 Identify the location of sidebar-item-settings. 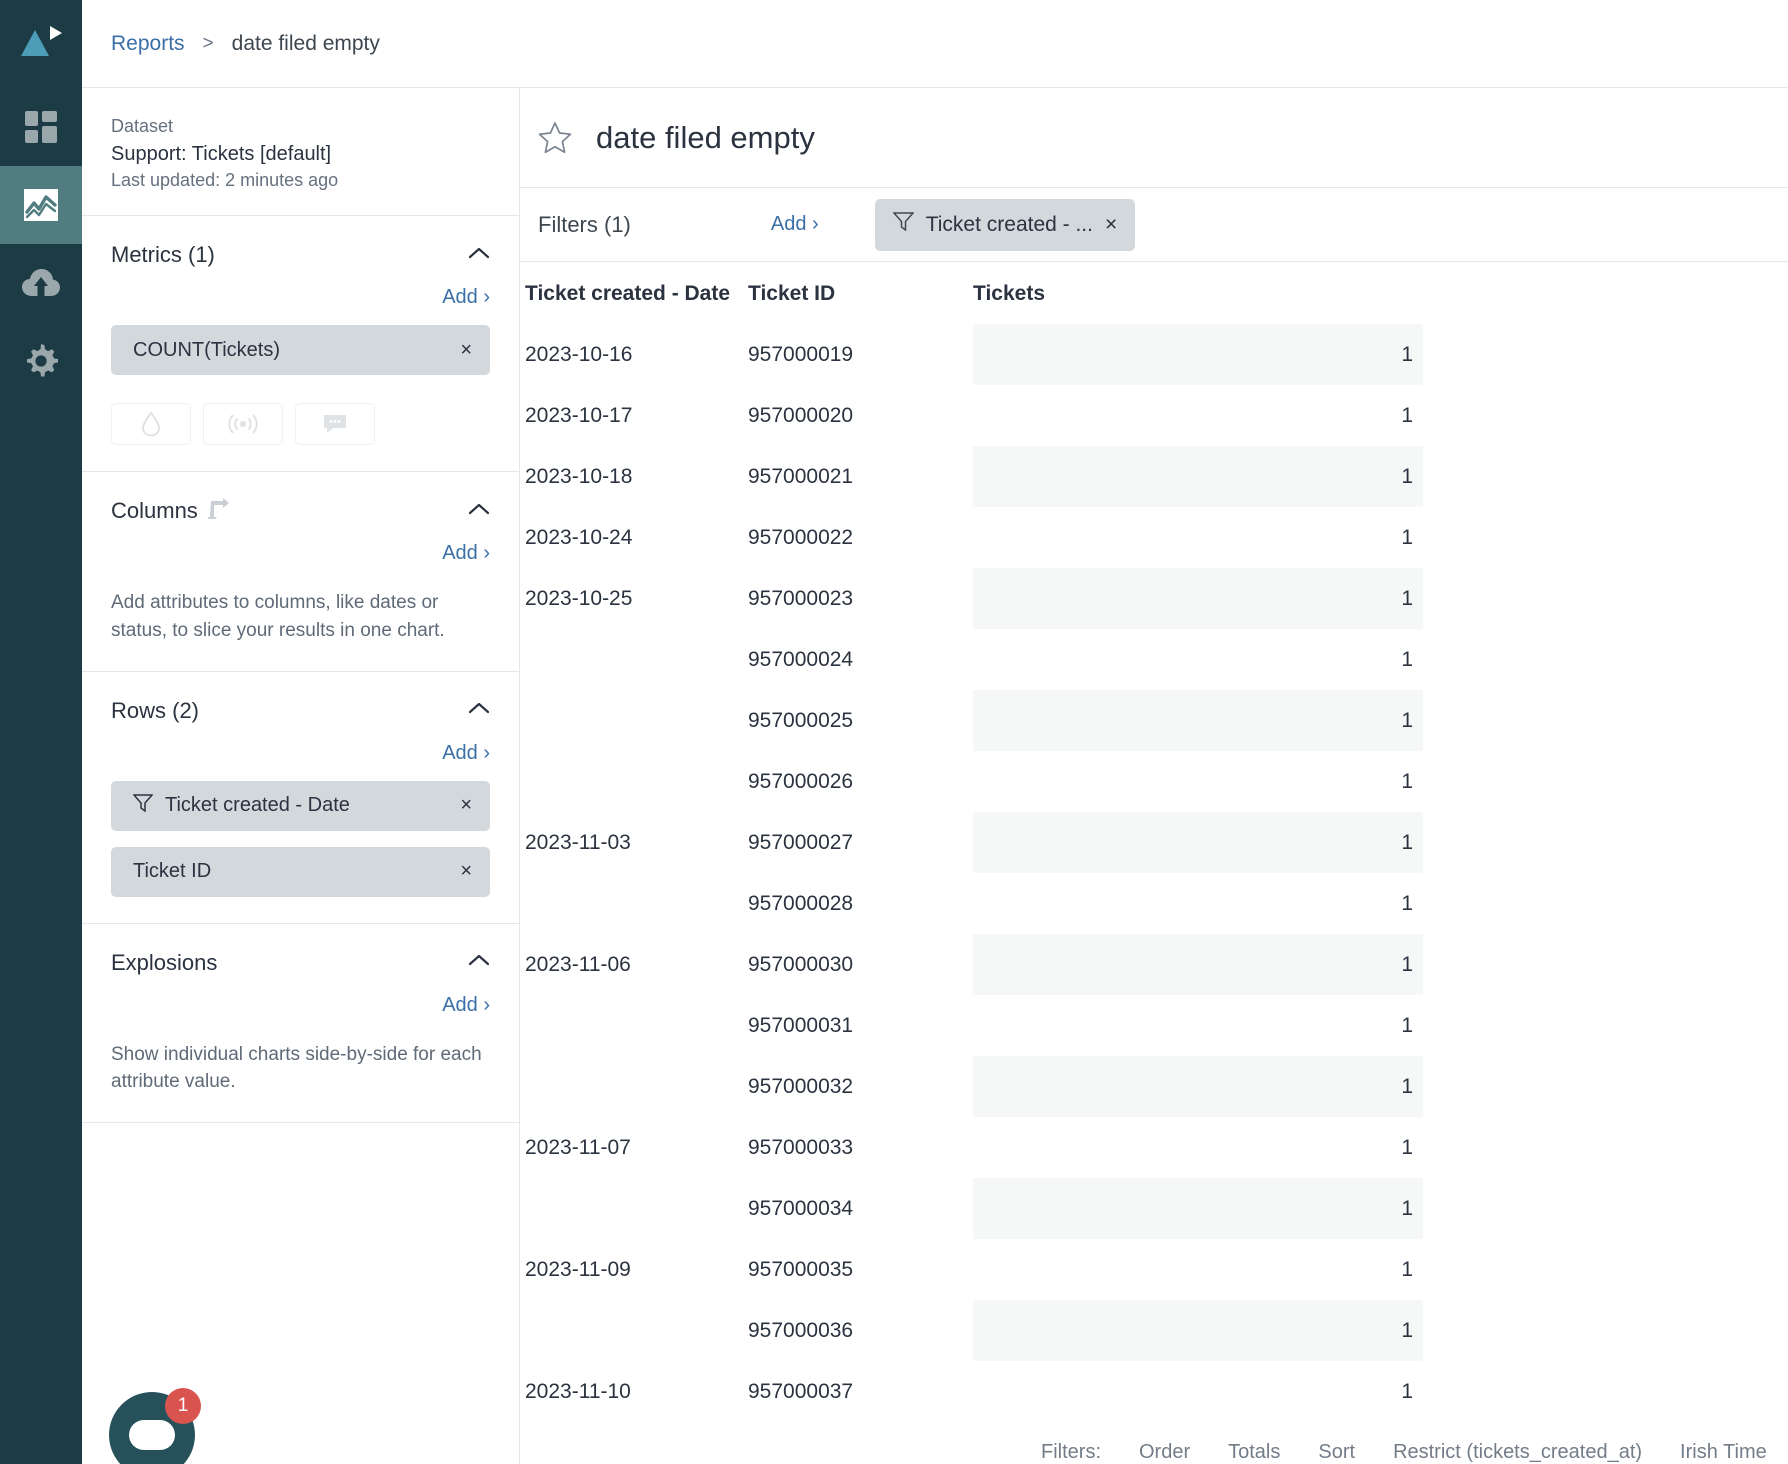
(41, 361).